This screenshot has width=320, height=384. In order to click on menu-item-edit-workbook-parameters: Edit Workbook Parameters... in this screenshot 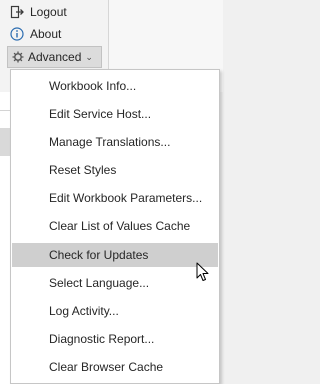, I will do `click(115, 198)`.